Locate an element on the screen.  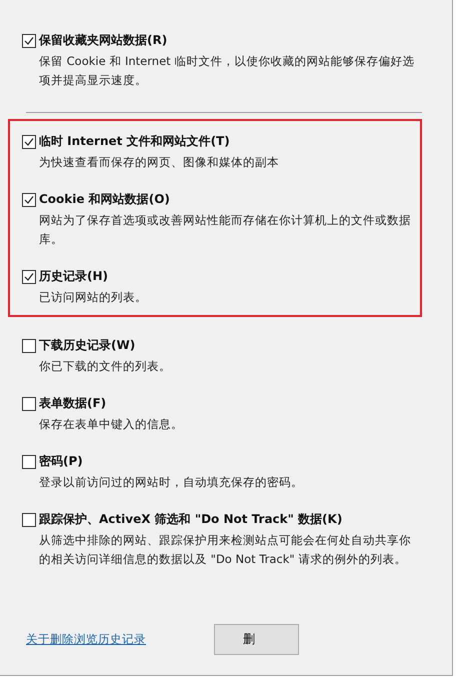
option-description: 保留 Cookie 和 Internet 临时文件，以使你收藏的网站能够保存偏好选项并提高显示速度。 is located at coordinates (227, 71).